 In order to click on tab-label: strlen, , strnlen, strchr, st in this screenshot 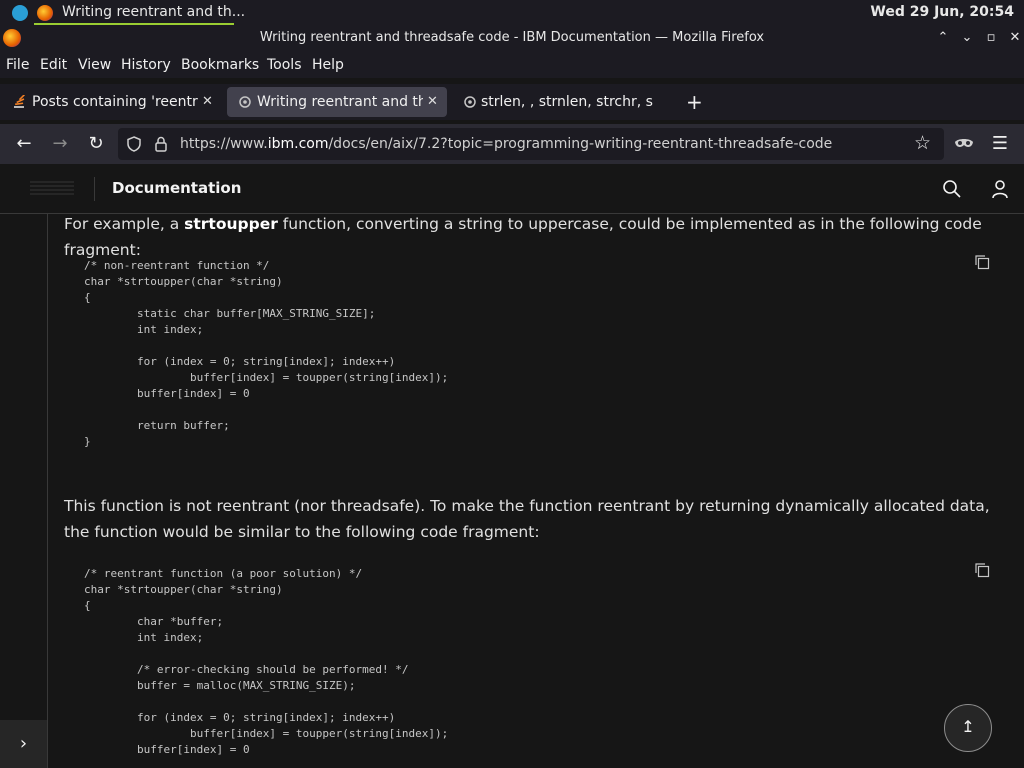, I will do `click(567, 102)`.